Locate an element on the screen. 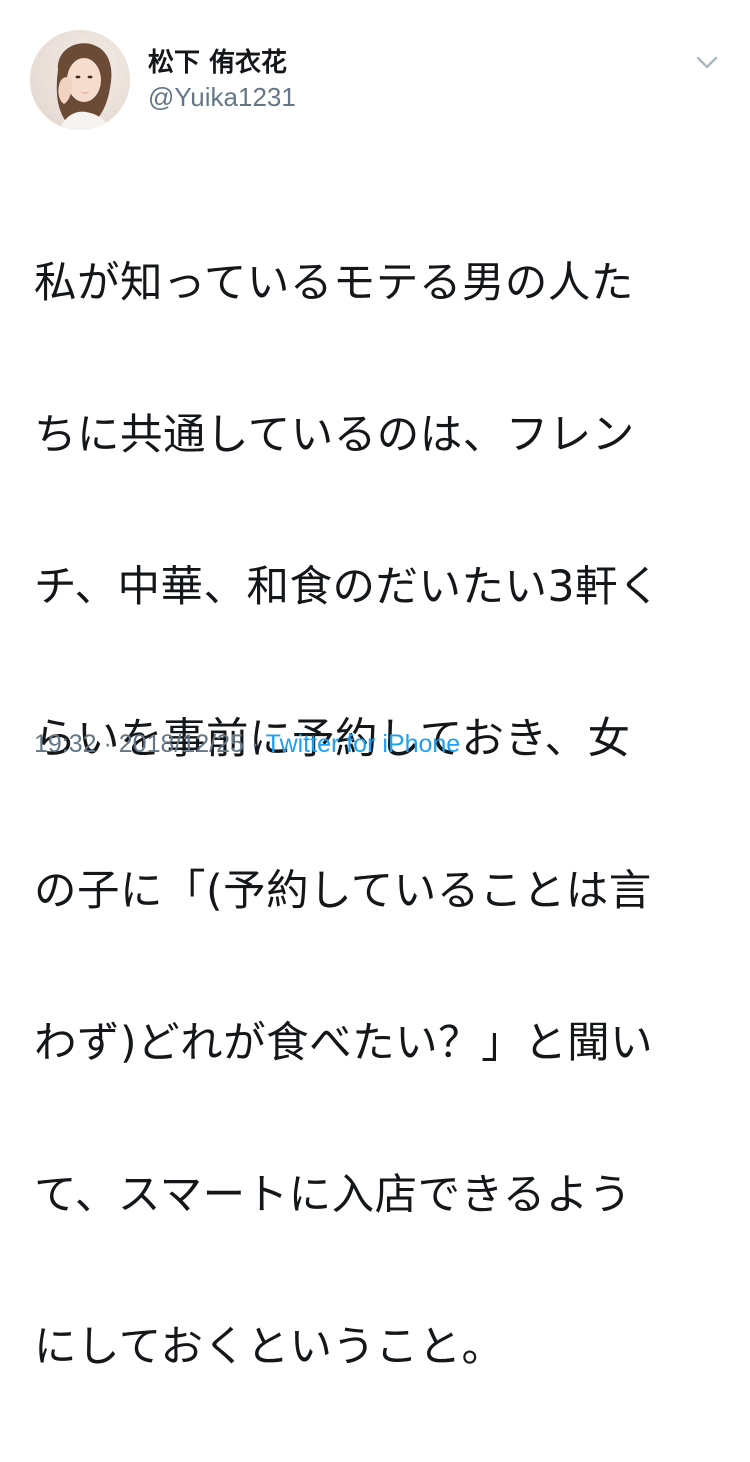 The width and height of the screenshot is (750, 1462). tweet-text-line: ちに共通しているのは、フレン is located at coordinates (334, 435).